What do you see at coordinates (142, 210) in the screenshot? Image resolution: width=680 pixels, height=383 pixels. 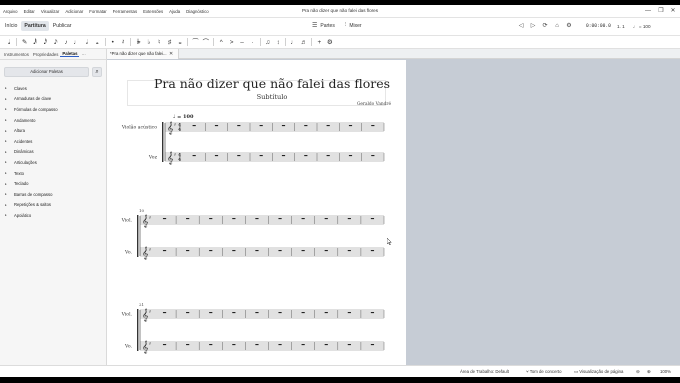 I see `measure-number: 10` at bounding box center [142, 210].